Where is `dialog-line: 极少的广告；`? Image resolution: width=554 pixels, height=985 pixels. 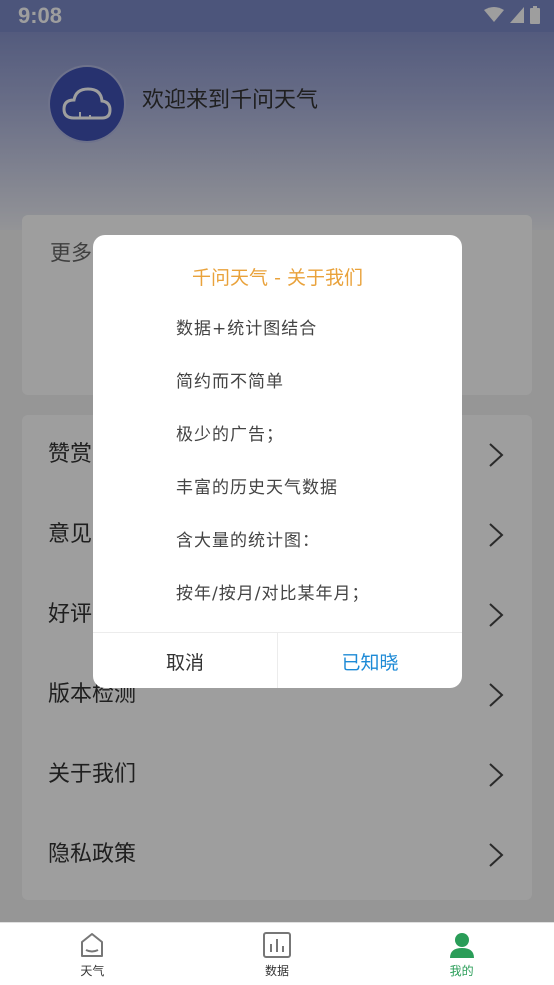 dialog-line: 极少的广告； is located at coordinates (230, 435).